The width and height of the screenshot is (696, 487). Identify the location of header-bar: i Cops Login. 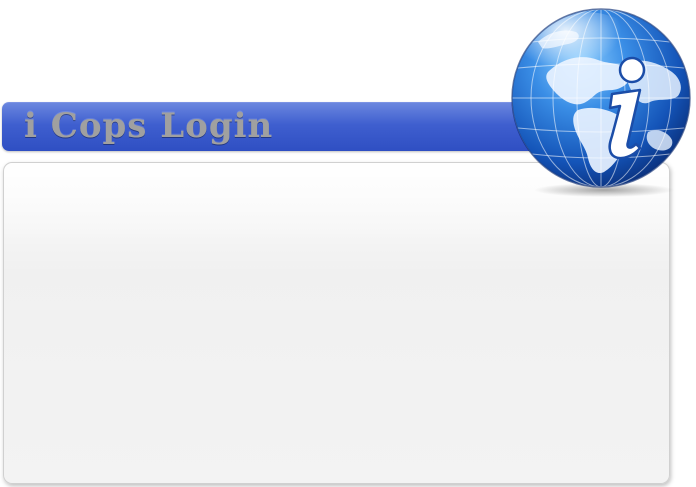
(282, 126).